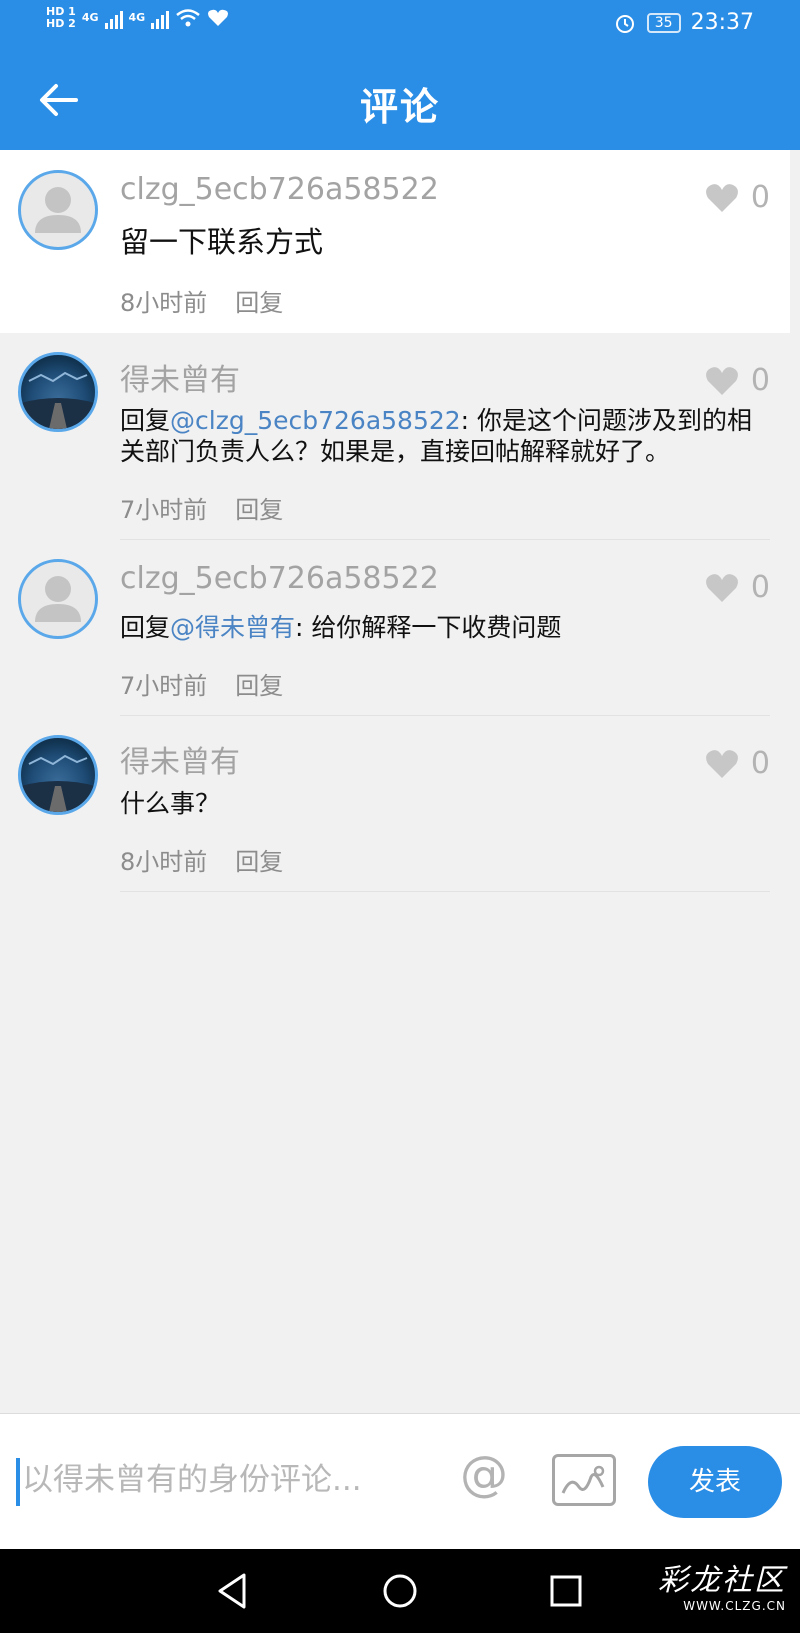 The height and width of the screenshot is (1633, 800). Describe the element at coordinates (90, 17) in the screenshot. I see `network-type-1: 4G` at that location.